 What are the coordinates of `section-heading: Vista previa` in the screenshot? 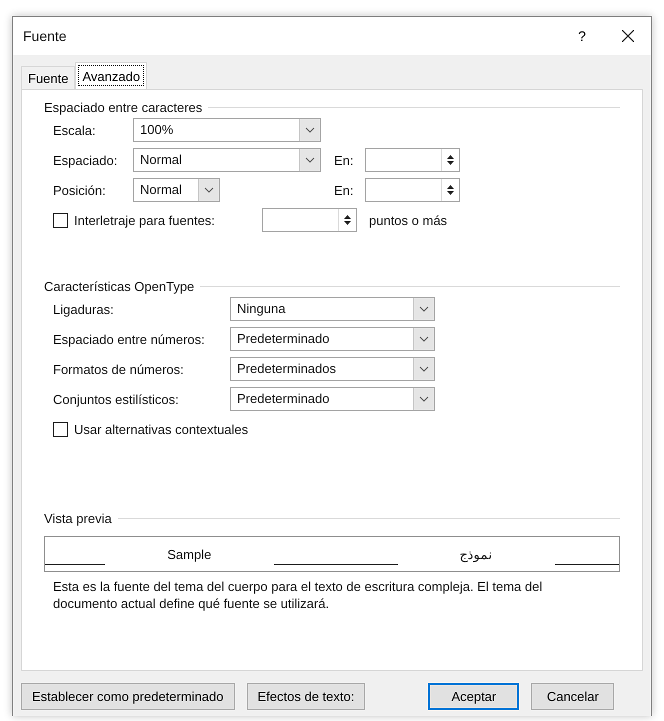 It's located at (78, 518).